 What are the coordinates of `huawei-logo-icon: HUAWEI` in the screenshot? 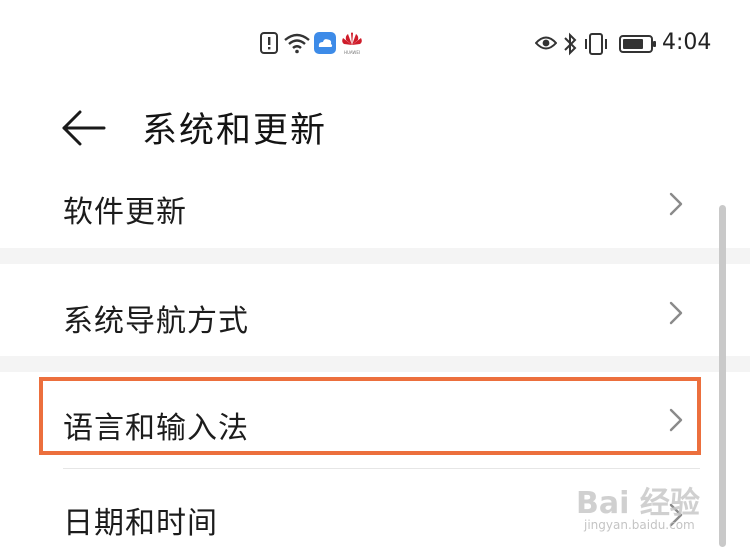 It's located at (352, 43).